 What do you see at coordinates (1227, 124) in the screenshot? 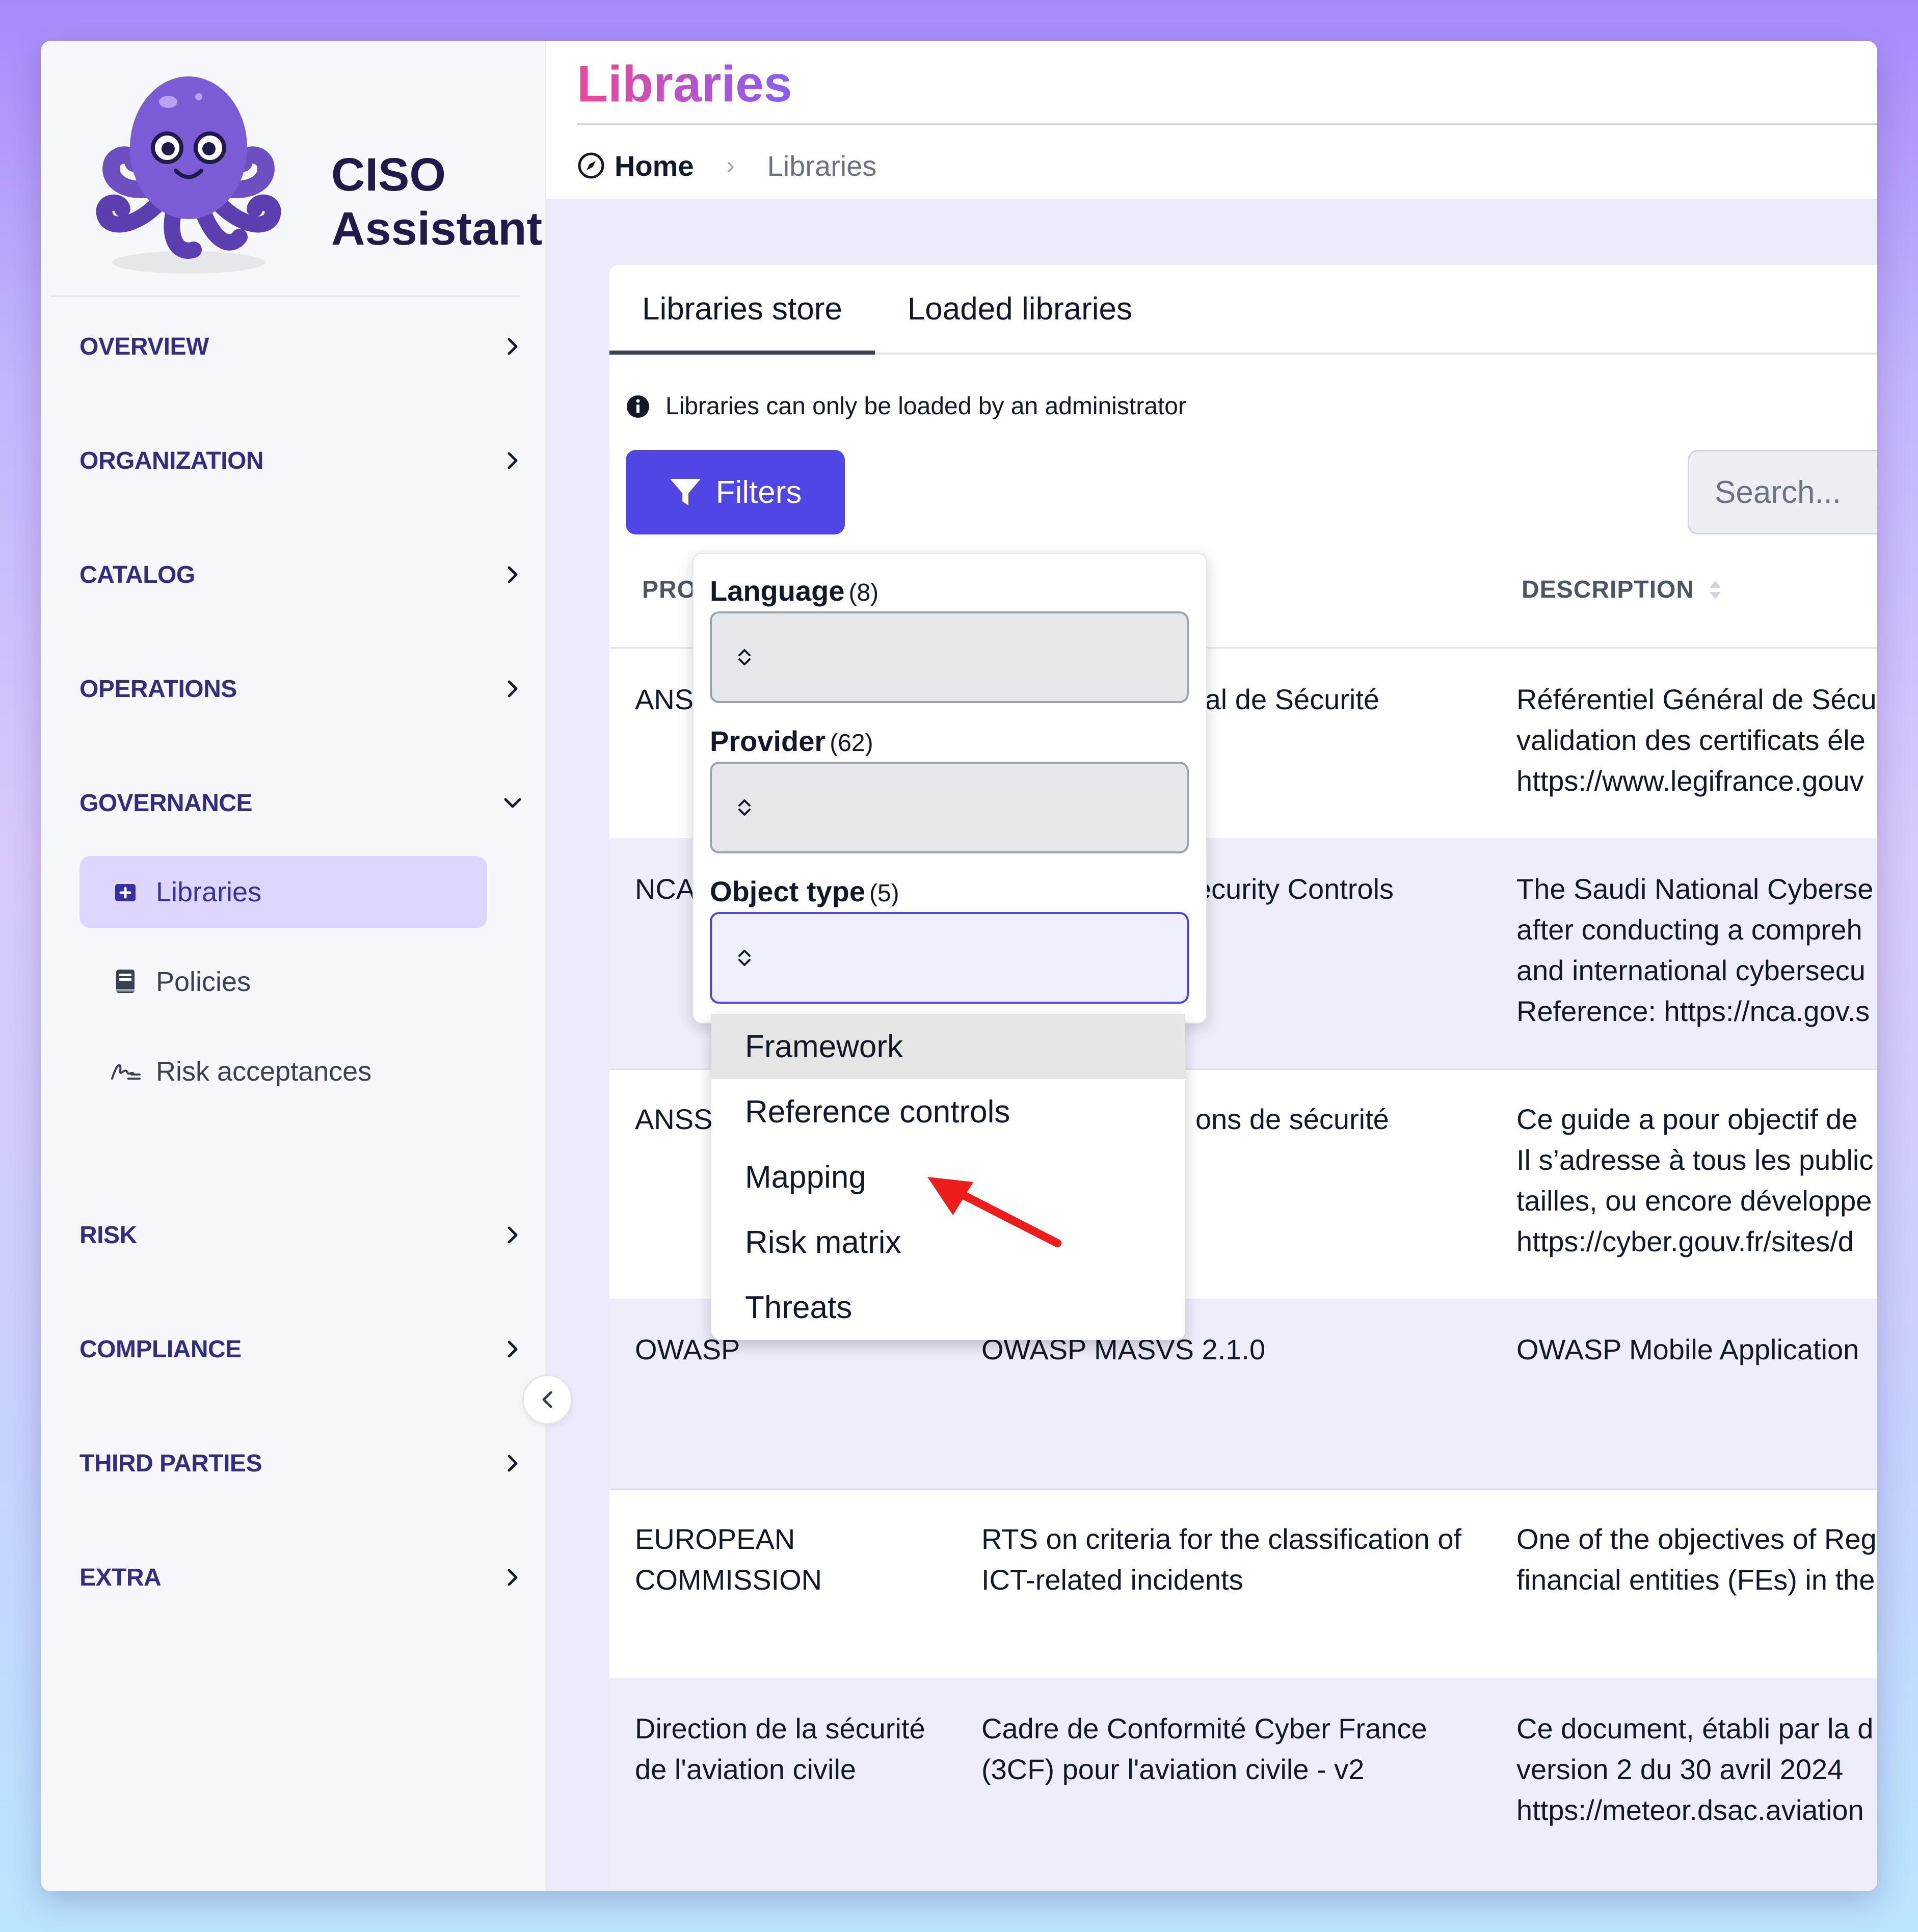
I see `header-divider` at bounding box center [1227, 124].